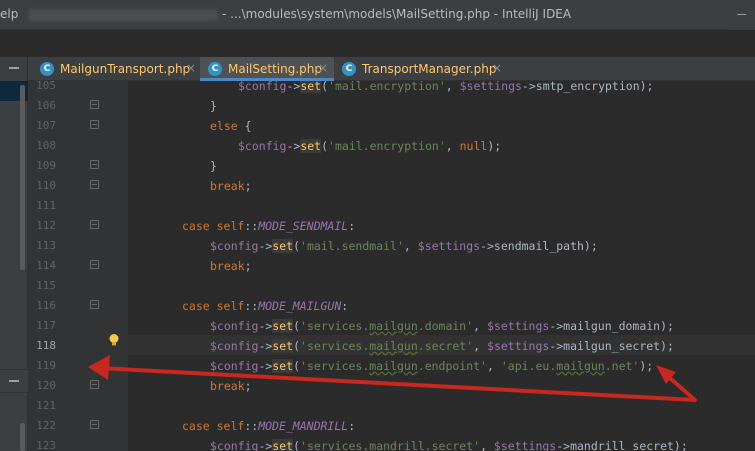 The width and height of the screenshot is (755, 451). Describe the element at coordinates (46, 305) in the screenshot. I see `line-number: 116` at that location.